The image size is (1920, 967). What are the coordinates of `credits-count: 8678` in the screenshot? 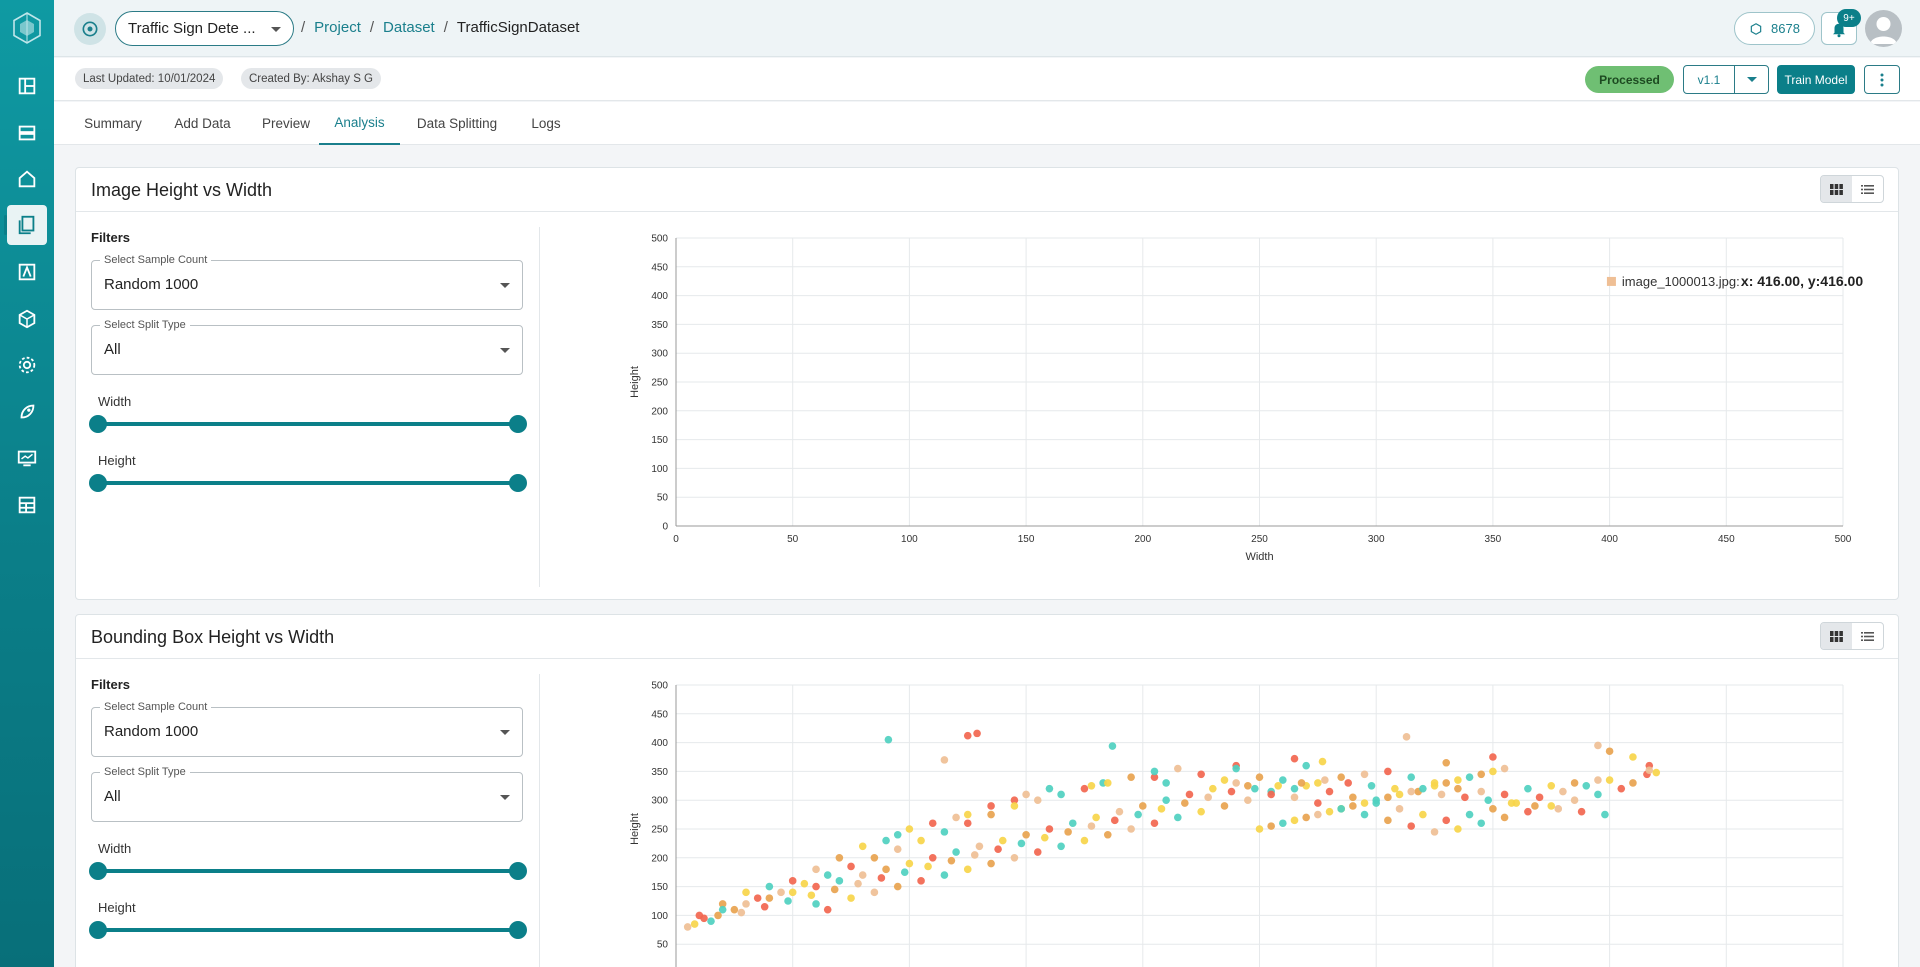 It's located at (1785, 28).